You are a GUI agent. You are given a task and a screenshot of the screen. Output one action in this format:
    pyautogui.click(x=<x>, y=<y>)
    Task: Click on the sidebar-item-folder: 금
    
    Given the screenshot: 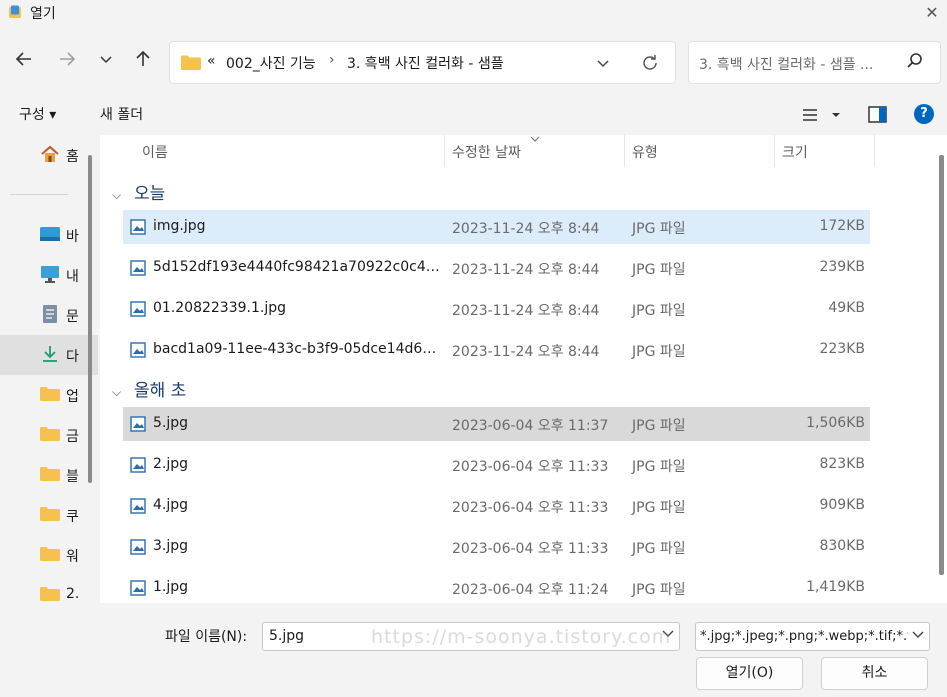 What is the action you would take?
    pyautogui.click(x=49, y=435)
    